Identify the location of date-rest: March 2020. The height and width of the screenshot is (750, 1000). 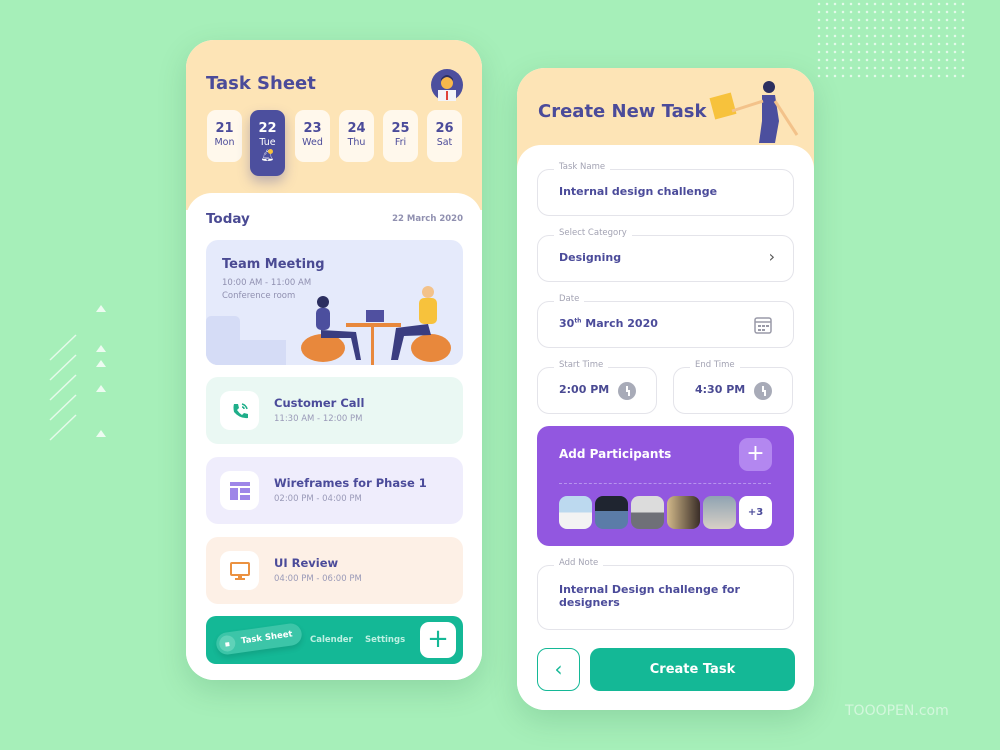
(619, 323).